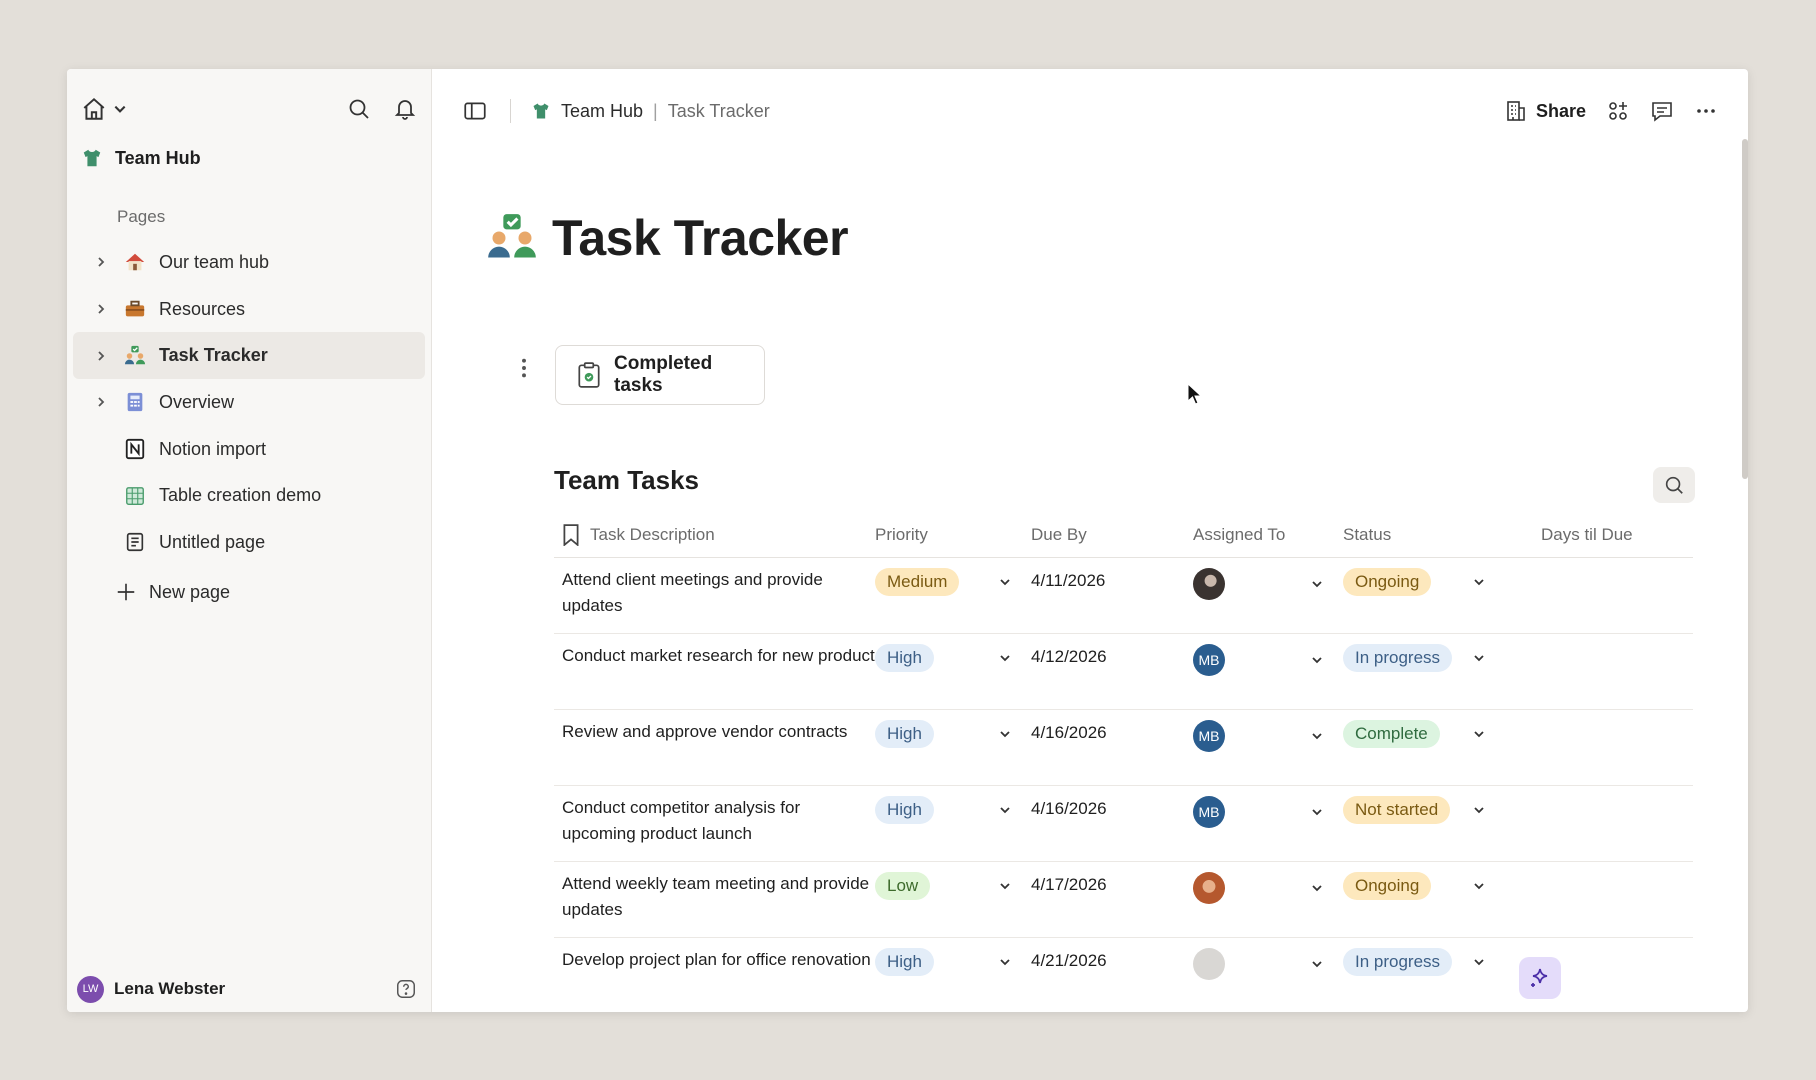  Describe the element at coordinates (602, 111) in the screenshot. I see `breadcrumb-team-hub: Team Hub` at that location.